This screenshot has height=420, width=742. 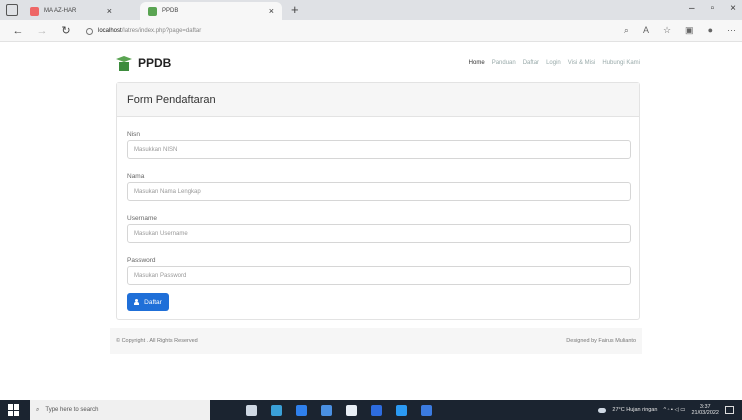 I want to click on weather-icon, so click(x=602, y=410).